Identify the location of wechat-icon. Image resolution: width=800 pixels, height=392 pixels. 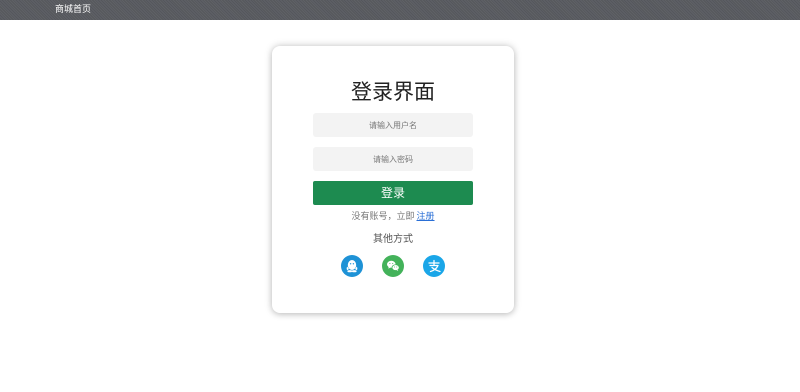
(393, 265).